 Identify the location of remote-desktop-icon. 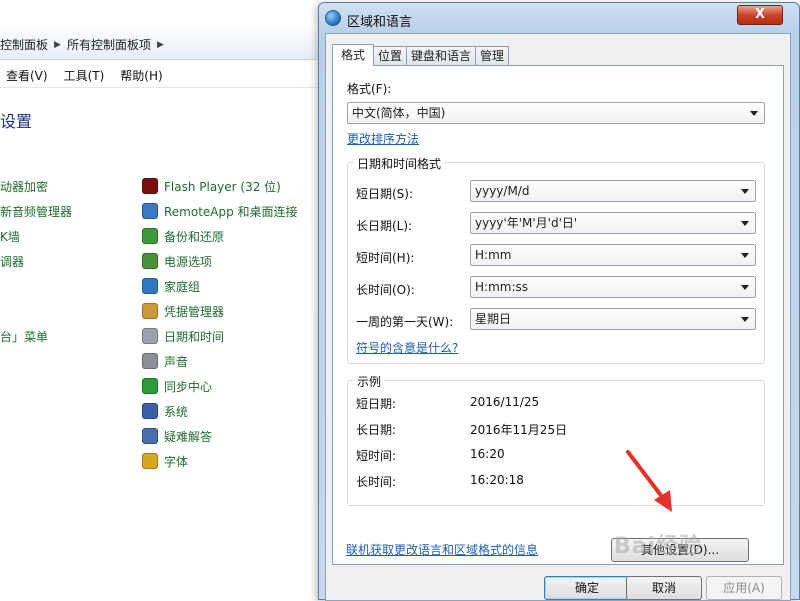
(150, 211).